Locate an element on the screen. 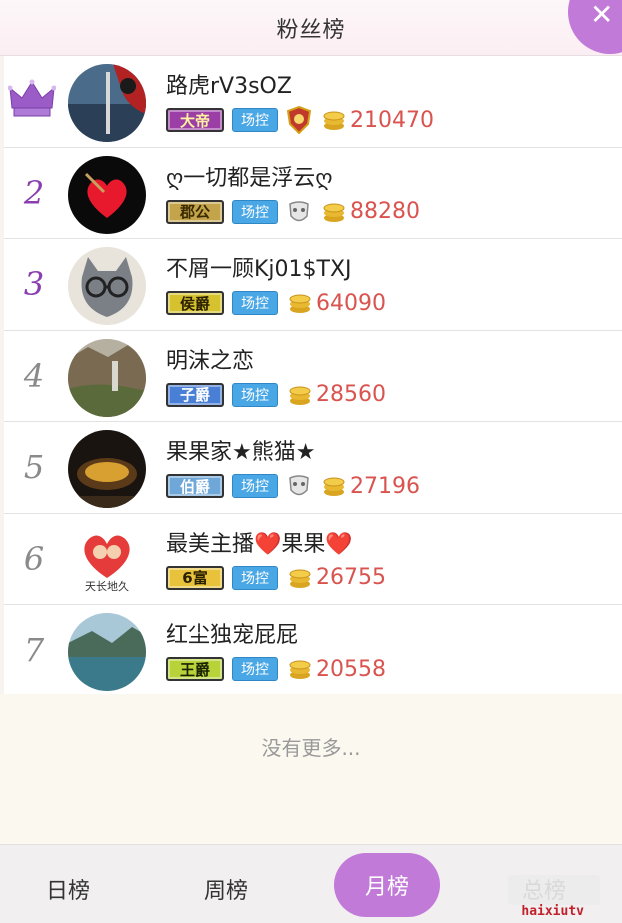 The width and height of the screenshot is (622, 923). rank-number: 4 is located at coordinates (34, 375).